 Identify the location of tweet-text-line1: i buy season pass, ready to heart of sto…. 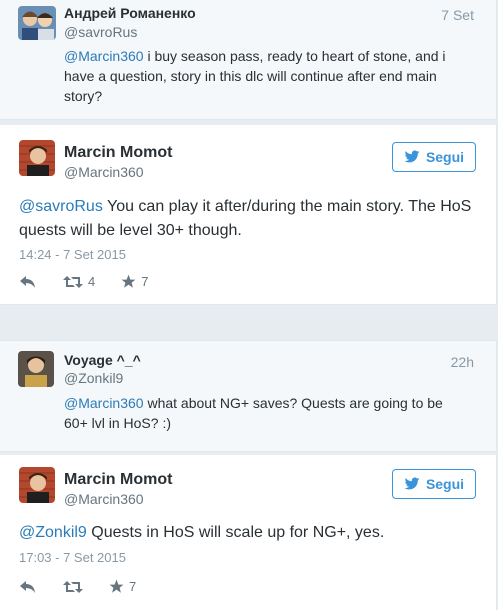
(294, 56).